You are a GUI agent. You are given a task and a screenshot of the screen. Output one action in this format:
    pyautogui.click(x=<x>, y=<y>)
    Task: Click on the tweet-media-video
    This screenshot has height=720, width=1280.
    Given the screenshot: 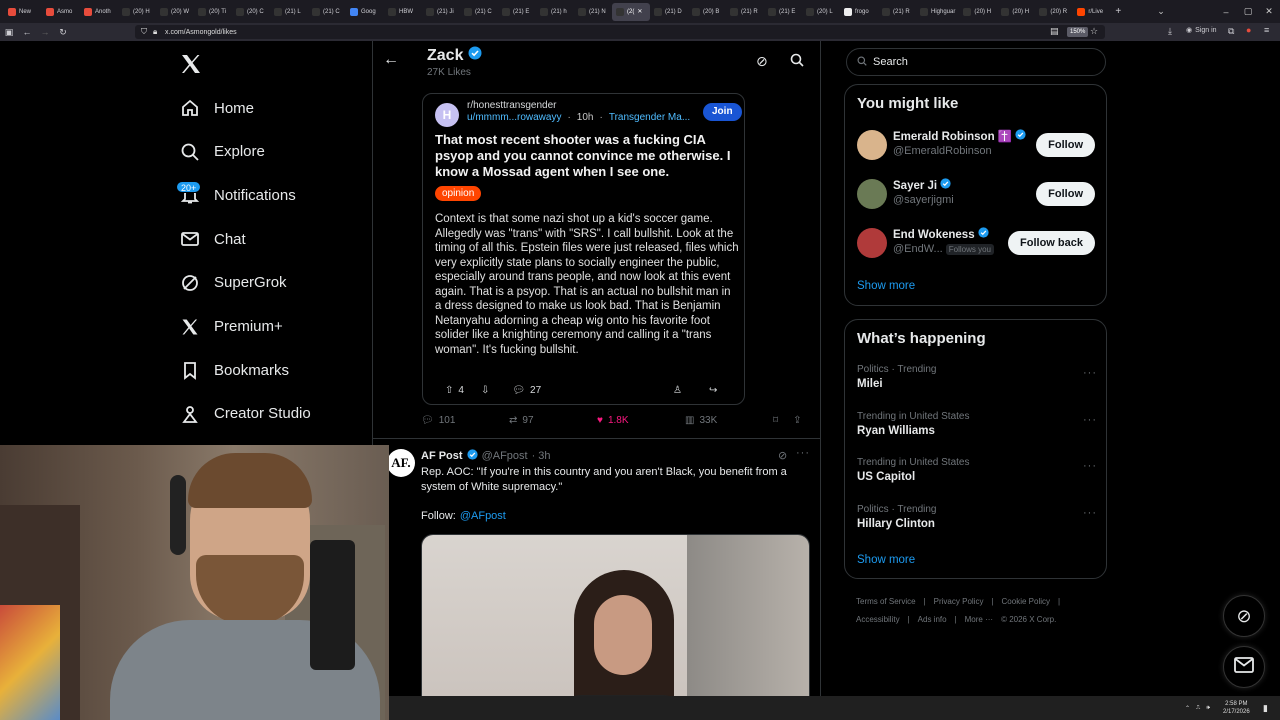 What is the action you would take?
    pyautogui.click(x=615, y=627)
    